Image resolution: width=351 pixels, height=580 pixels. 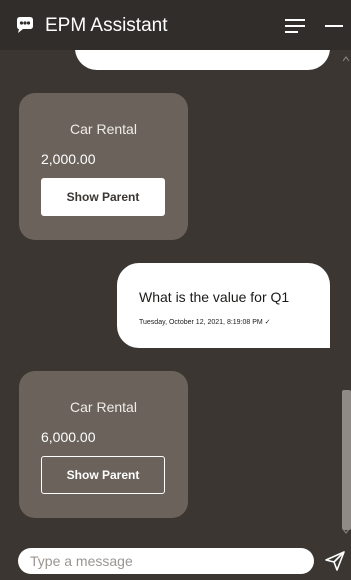 What do you see at coordinates (346, 460) in the screenshot?
I see `scrollbar-thumb` at bounding box center [346, 460].